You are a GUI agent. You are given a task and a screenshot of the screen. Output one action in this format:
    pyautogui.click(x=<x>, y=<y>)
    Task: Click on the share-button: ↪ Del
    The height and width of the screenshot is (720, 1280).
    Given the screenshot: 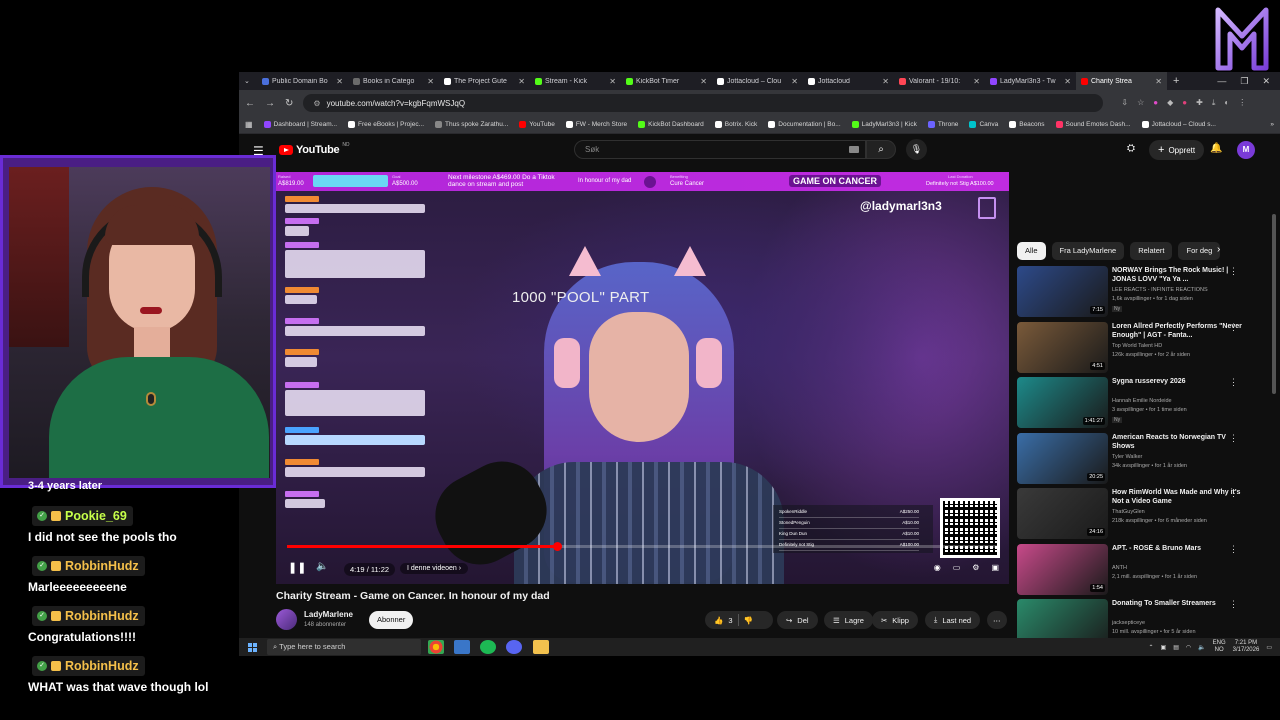 What is the action you would take?
    pyautogui.click(x=797, y=620)
    